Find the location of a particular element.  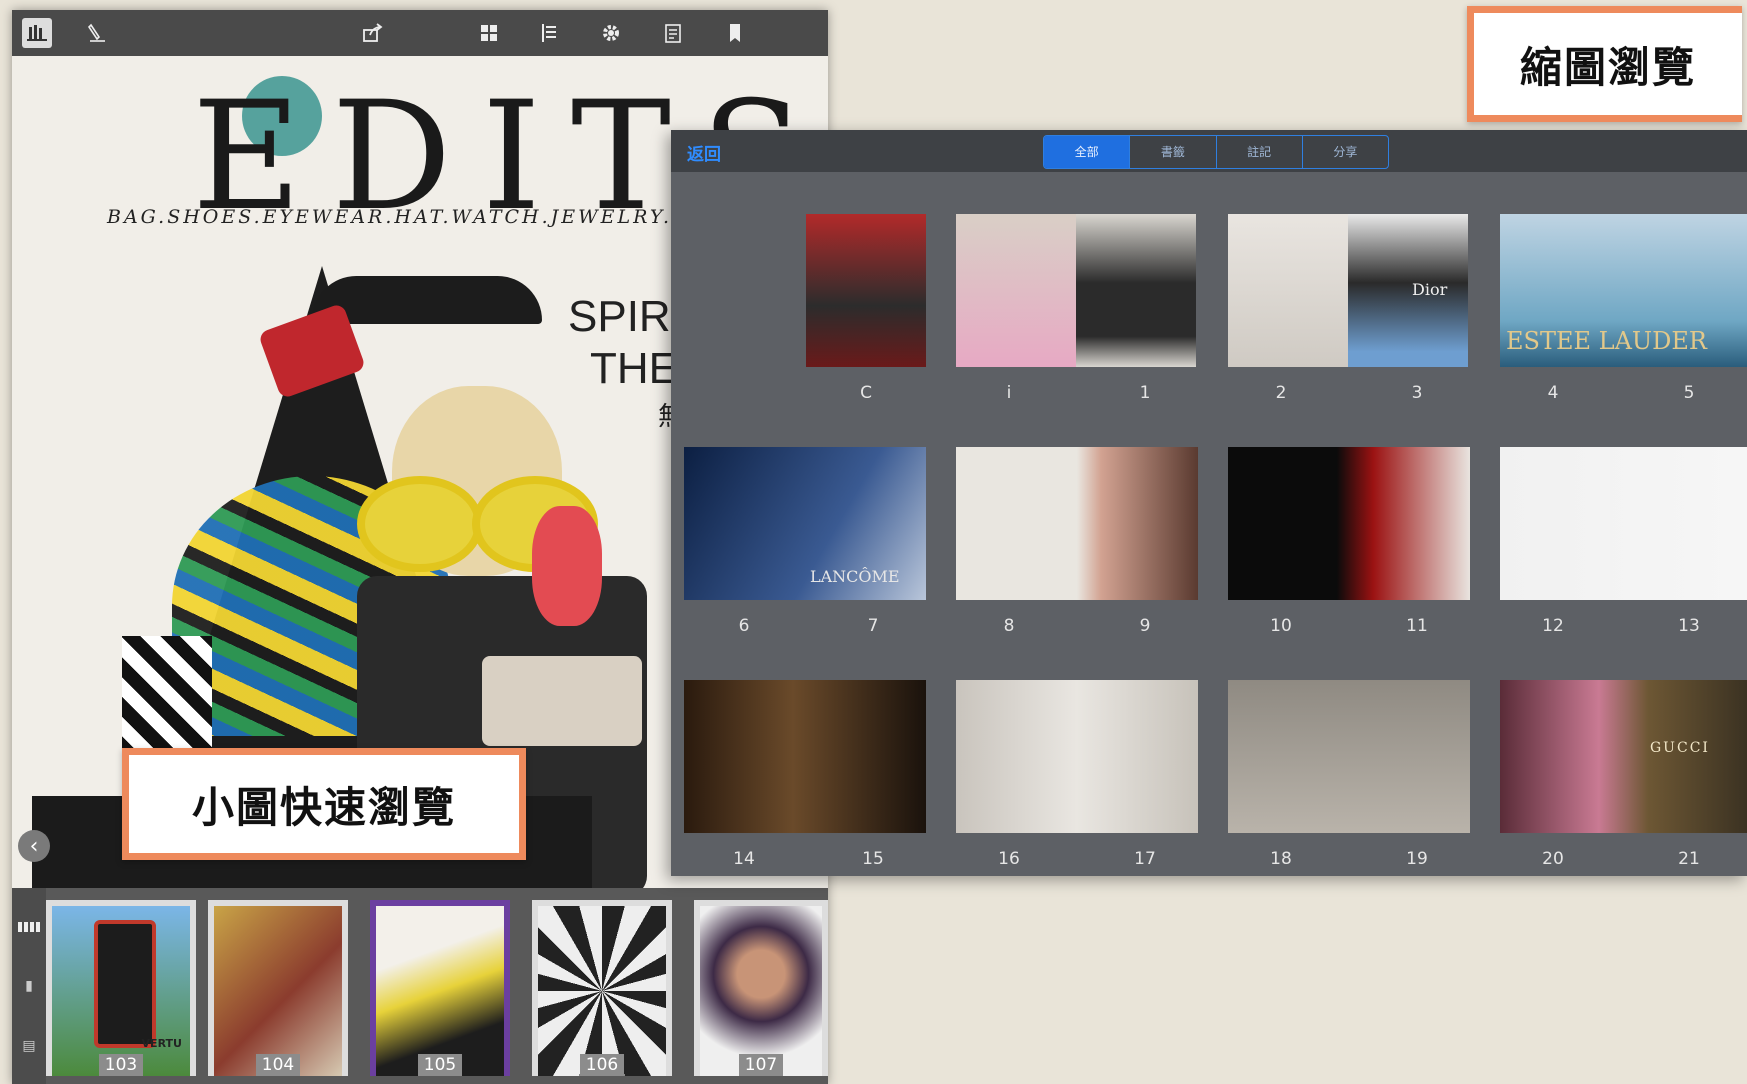

prev-page-button: ‹ is located at coordinates (34, 846).